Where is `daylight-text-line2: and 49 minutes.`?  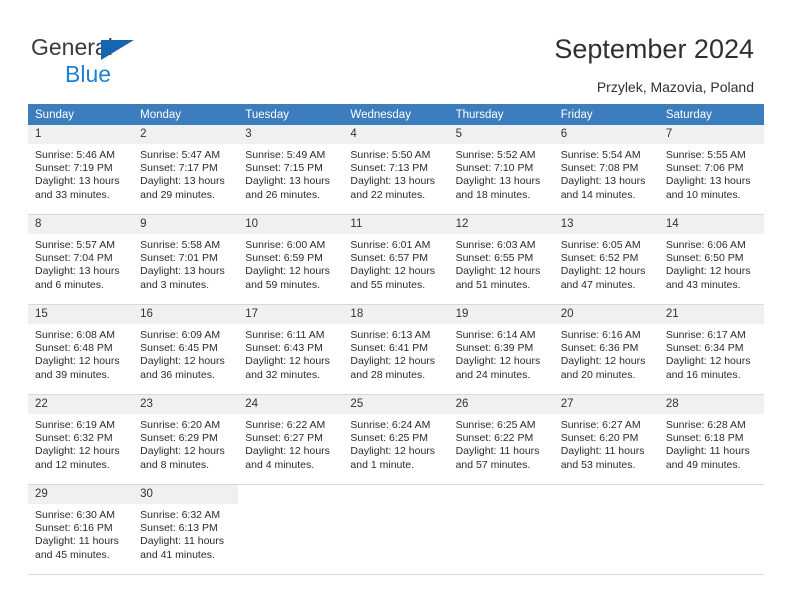
daylight-text-line2: and 49 minutes. is located at coordinates (703, 464).